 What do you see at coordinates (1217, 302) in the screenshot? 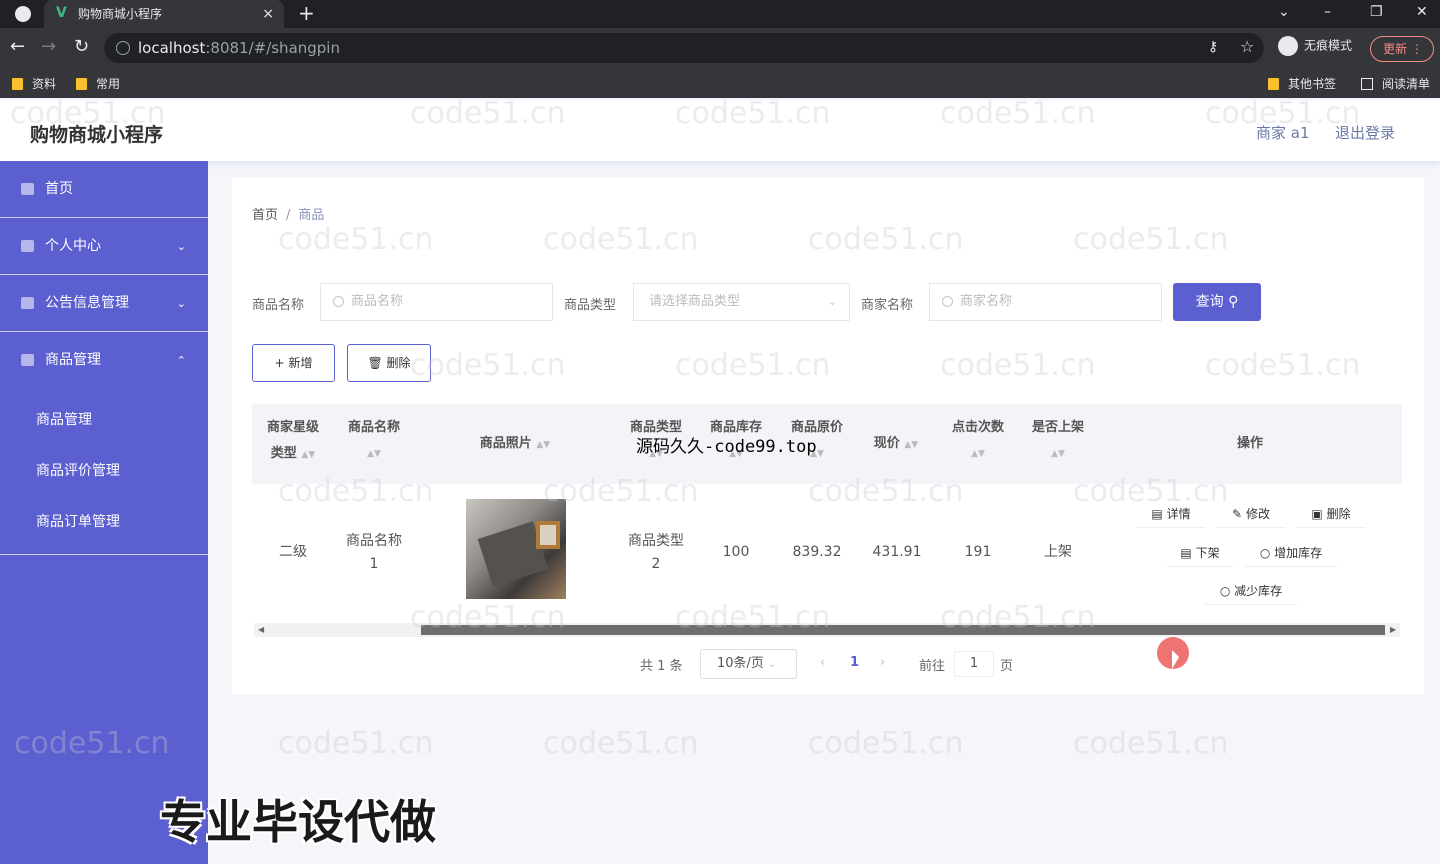
I see `query-button: 查询 ⚲` at bounding box center [1217, 302].